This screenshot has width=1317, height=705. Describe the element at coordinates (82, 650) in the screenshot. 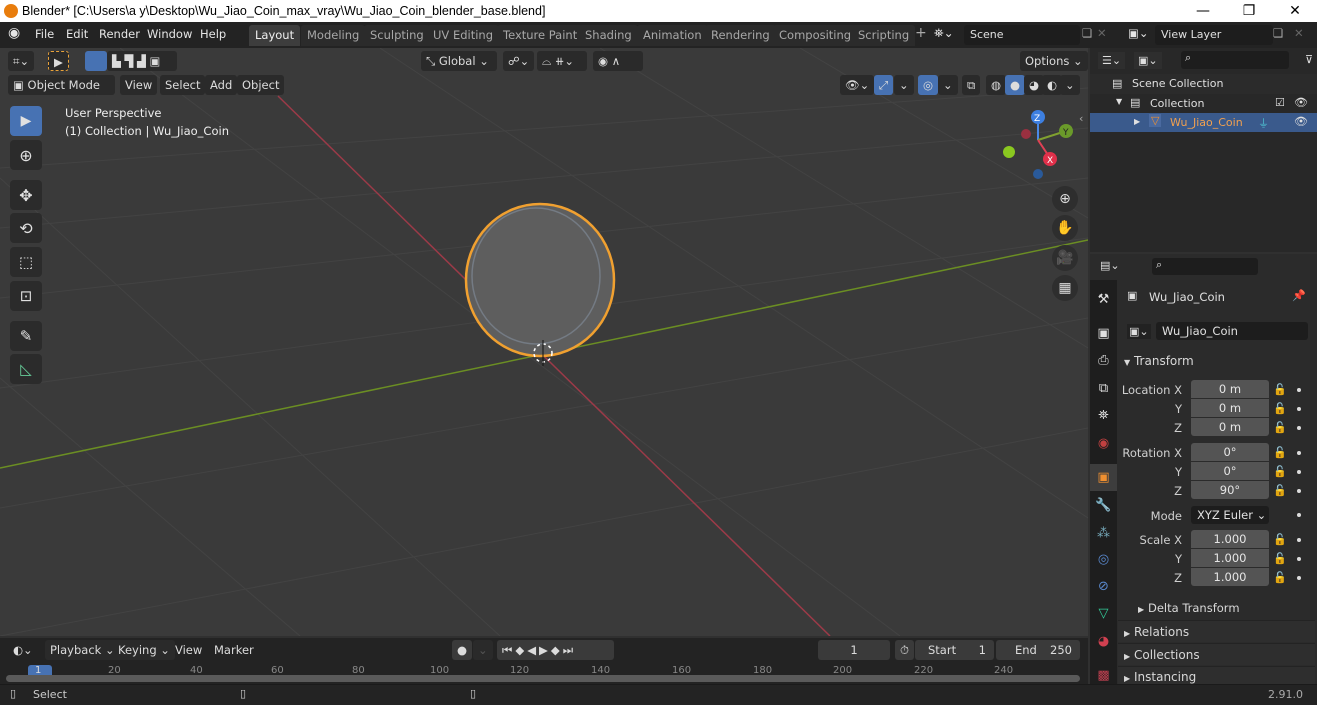

I see `menu-playback: Playback ⌄` at that location.